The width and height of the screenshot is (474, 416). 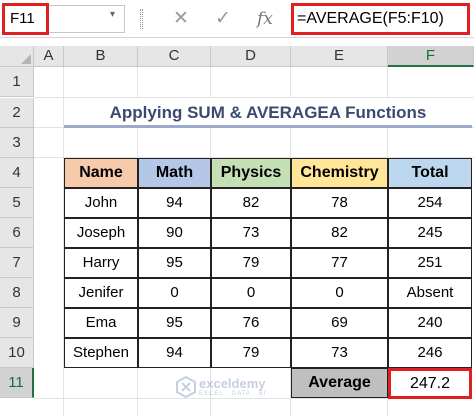 What do you see at coordinates (141, 19) in the screenshot?
I see `formula-bar-separator` at bounding box center [141, 19].